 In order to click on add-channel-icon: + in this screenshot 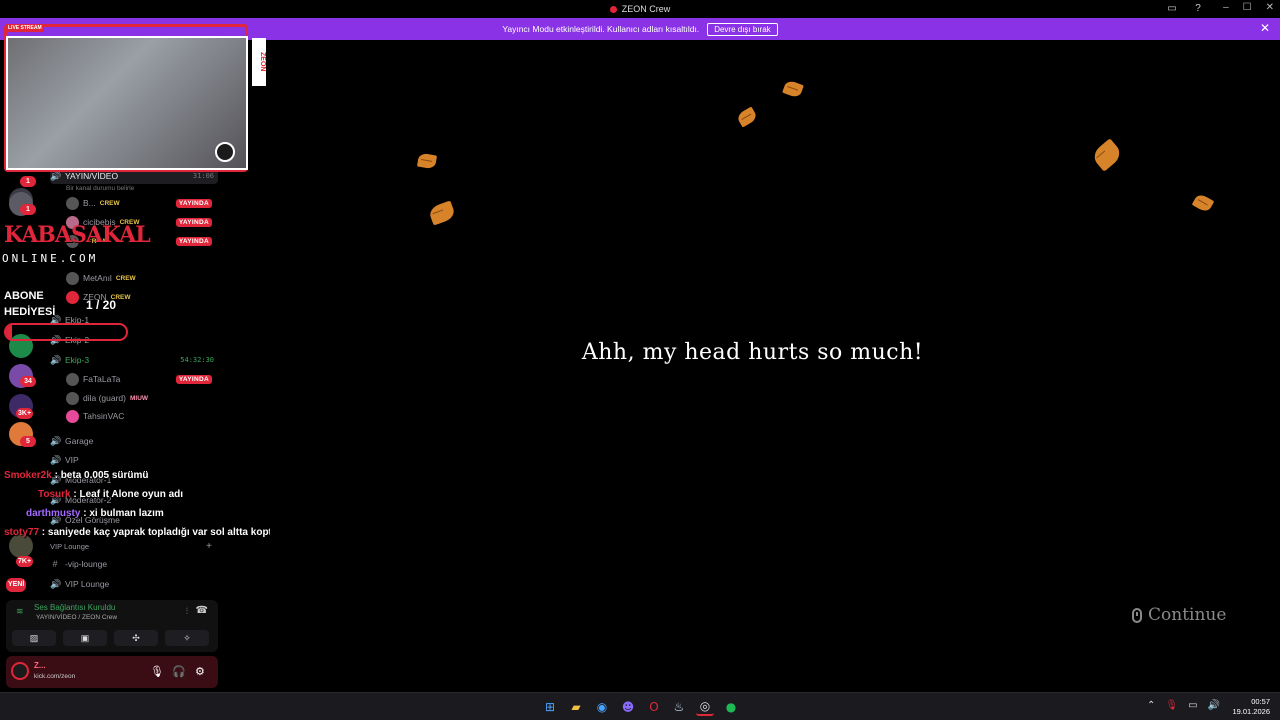, I will do `click(209, 546)`.